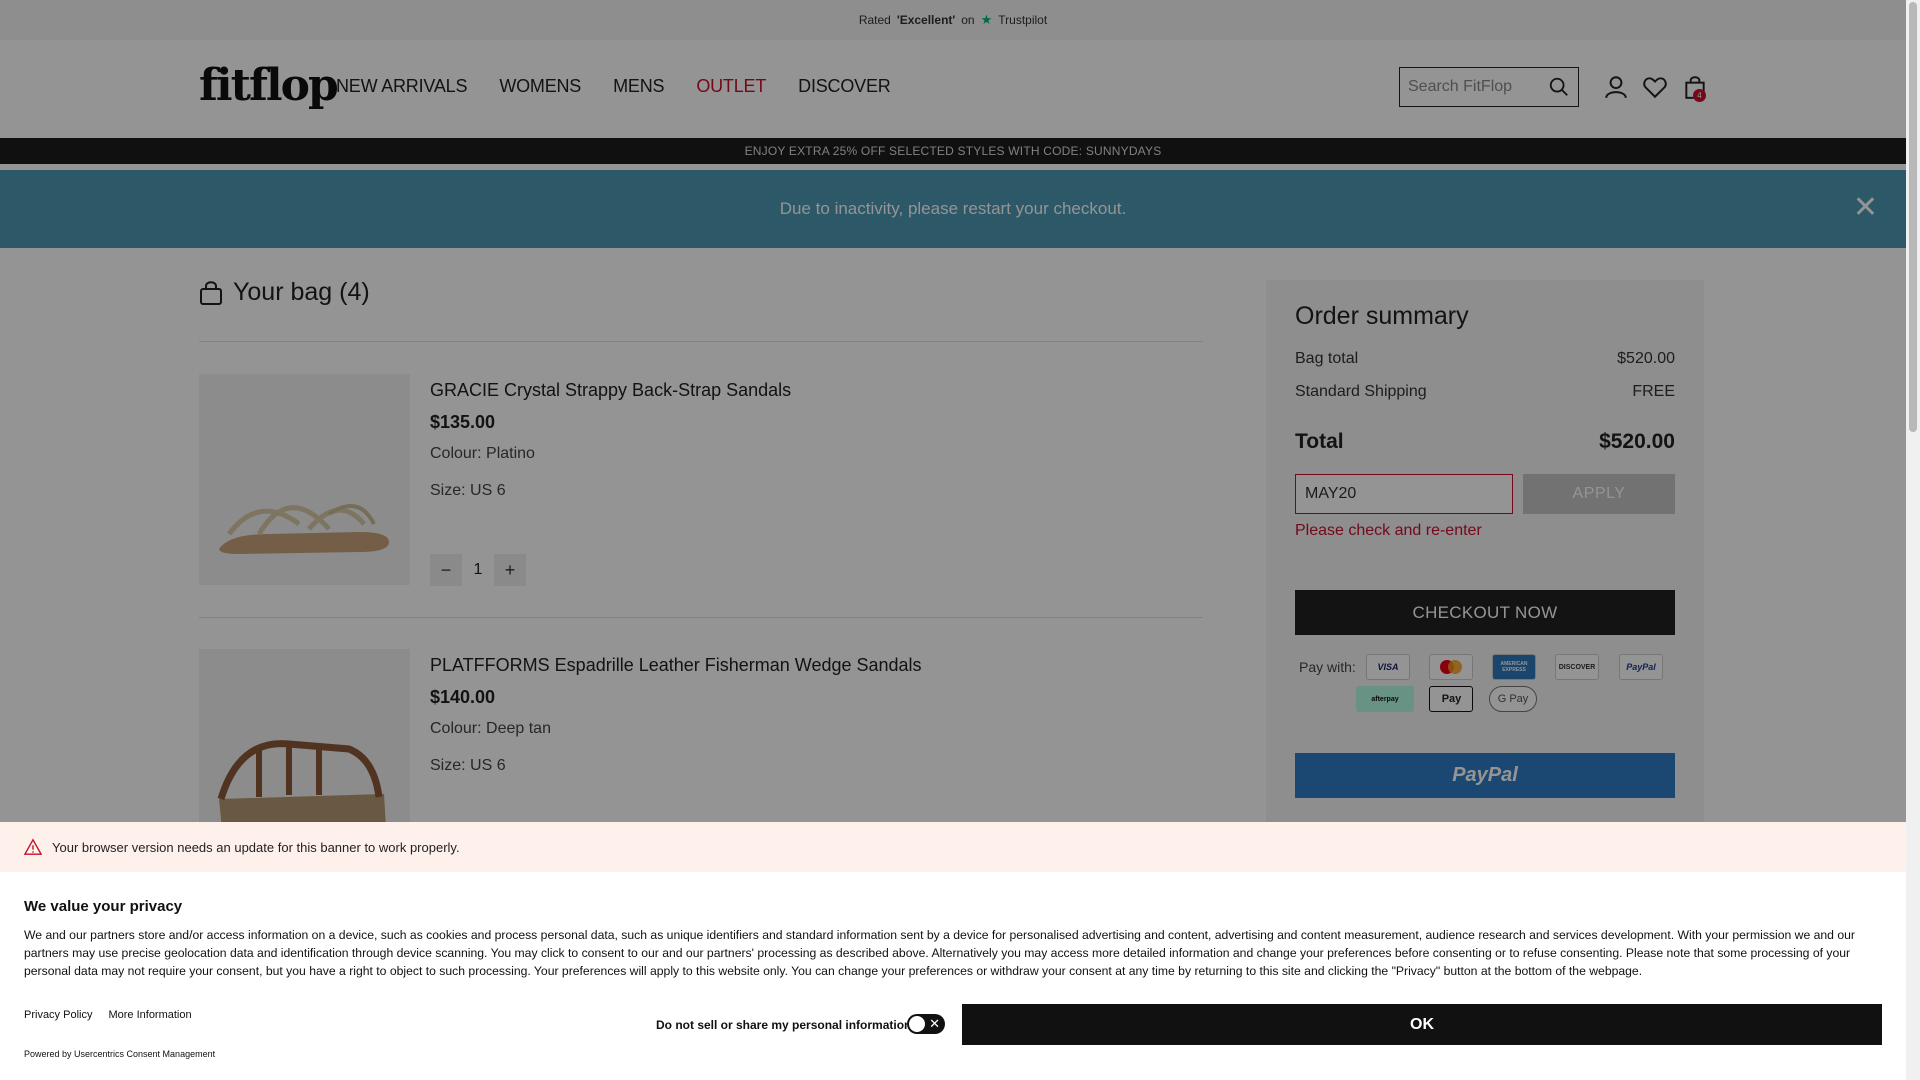  I want to click on toggle-off-icon: ✕, so click(934, 1023).